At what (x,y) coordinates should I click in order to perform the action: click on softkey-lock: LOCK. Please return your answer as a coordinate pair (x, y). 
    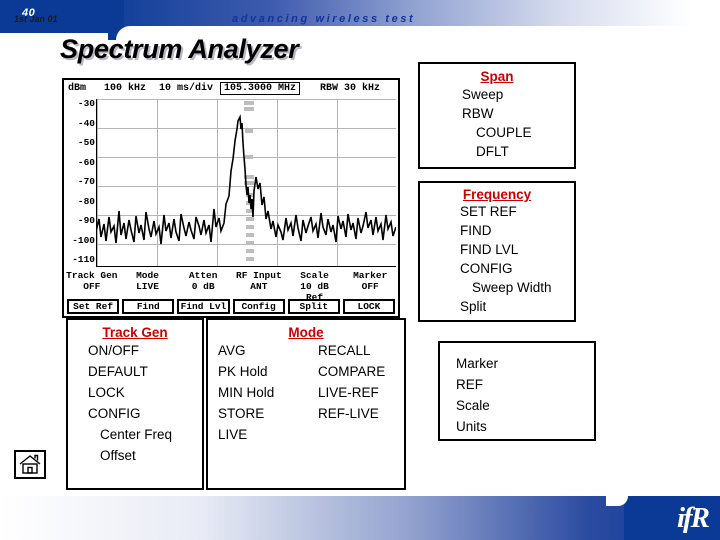
    Looking at the image, I should click on (369, 306).